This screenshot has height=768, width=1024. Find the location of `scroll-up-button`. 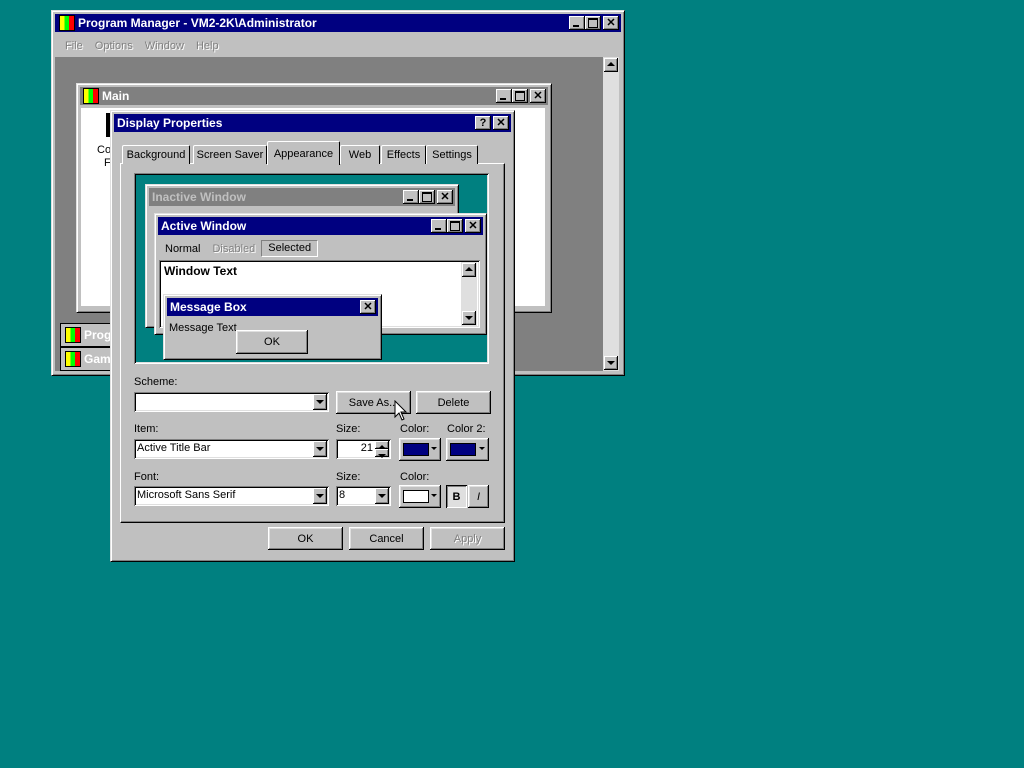

scroll-up-button is located at coordinates (611, 65).